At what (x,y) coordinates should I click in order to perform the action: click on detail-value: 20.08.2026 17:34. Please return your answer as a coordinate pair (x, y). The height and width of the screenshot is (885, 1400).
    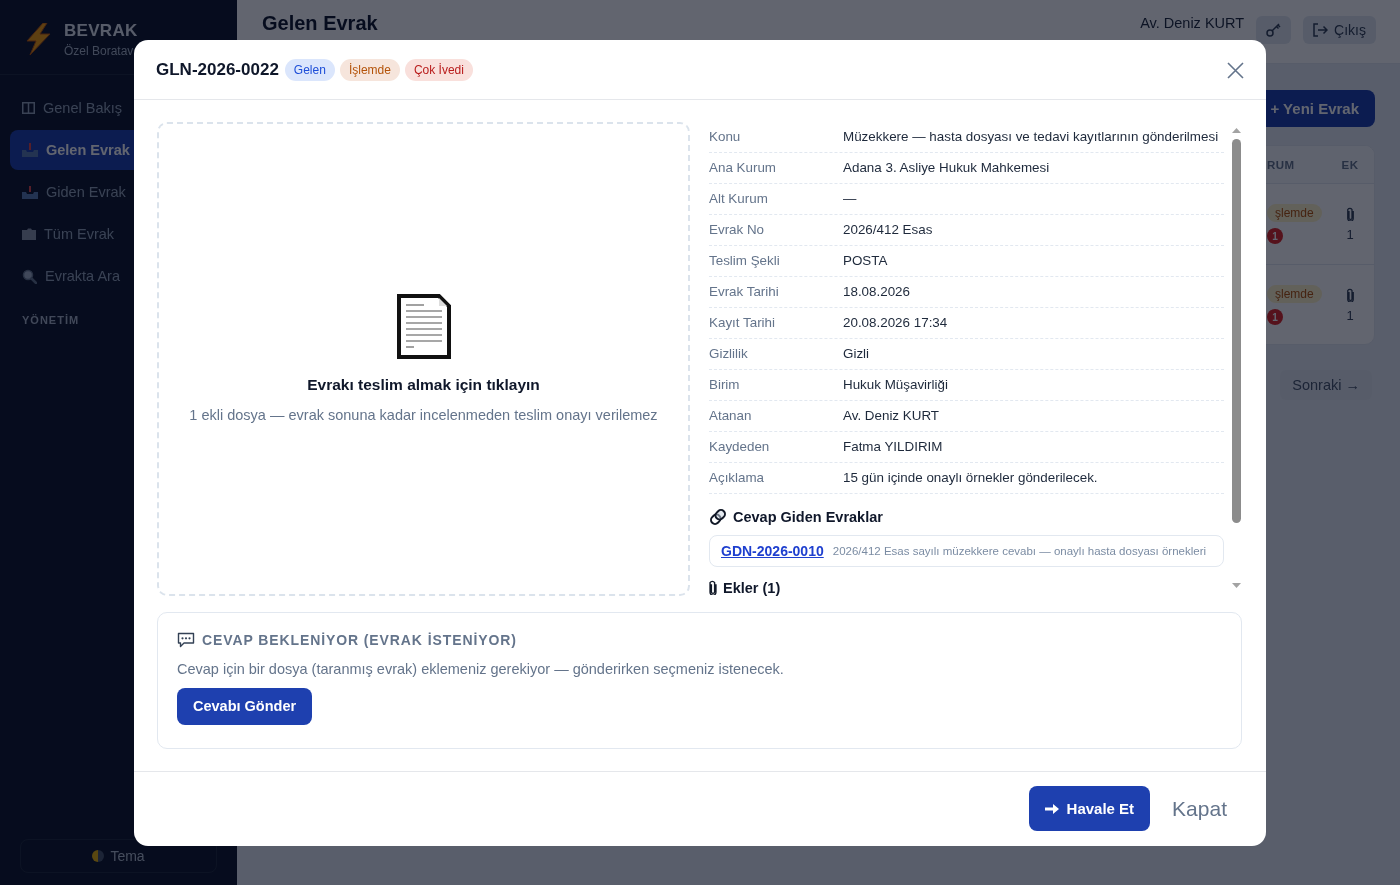
    Looking at the image, I should click on (896, 322).